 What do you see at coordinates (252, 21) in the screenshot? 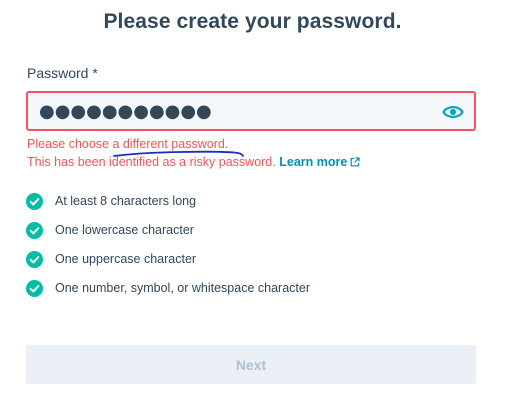
I see `page-title: Please create your password.` at bounding box center [252, 21].